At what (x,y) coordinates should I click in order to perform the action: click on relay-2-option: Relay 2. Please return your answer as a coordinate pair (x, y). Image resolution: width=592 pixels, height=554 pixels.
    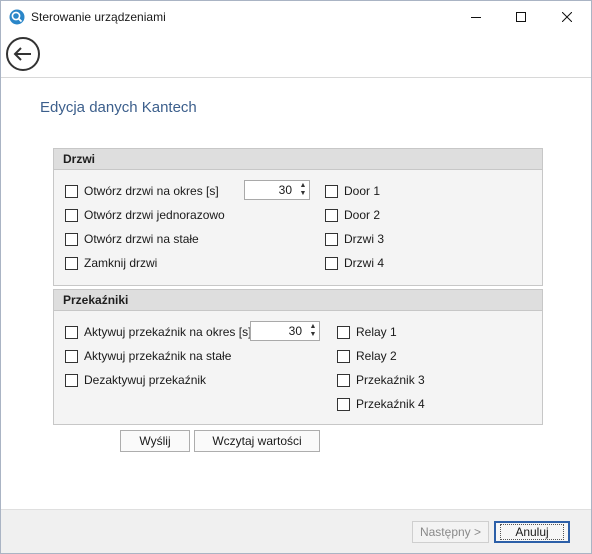
    Looking at the image, I should click on (367, 356).